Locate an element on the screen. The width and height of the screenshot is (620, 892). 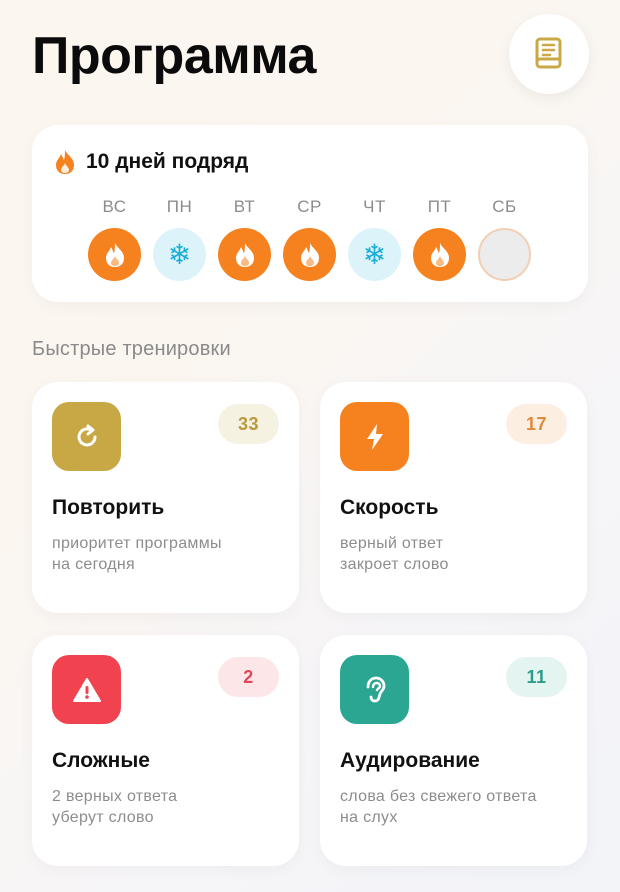
day-2: ВТ is located at coordinates (244, 239).